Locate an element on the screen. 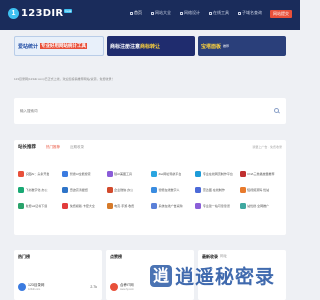  list-item: 飞书数字化·办公 is located at coordinates (39, 189).